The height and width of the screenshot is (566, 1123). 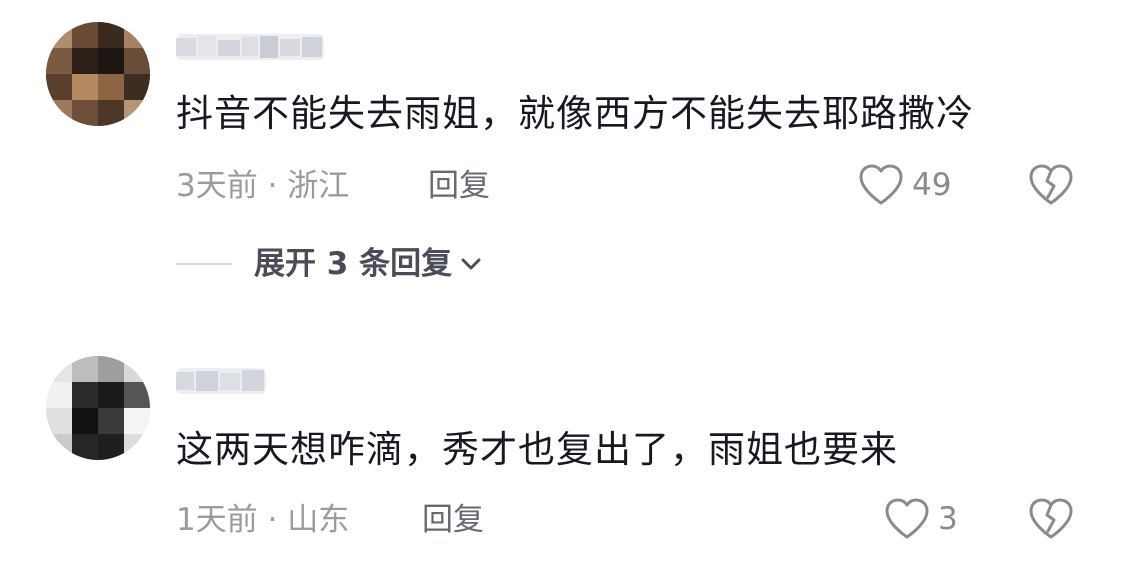 What do you see at coordinates (948, 519) in the screenshot?
I see `like-count: 3` at bounding box center [948, 519].